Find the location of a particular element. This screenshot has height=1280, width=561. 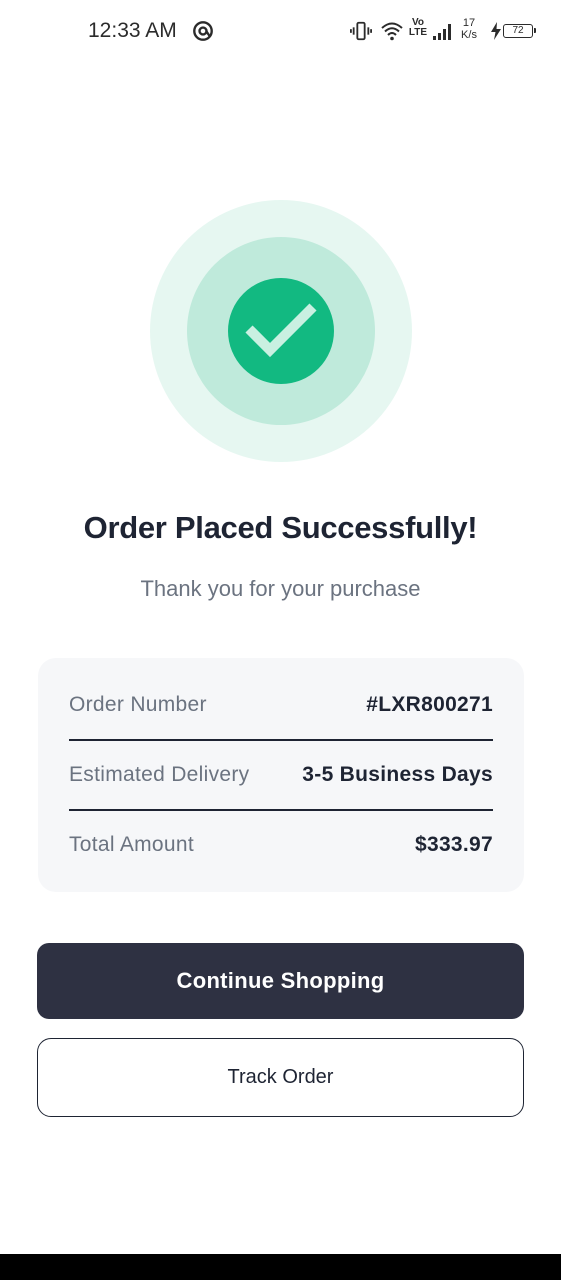

continue-shopping-button: Continue Shopping is located at coordinates (280, 981).